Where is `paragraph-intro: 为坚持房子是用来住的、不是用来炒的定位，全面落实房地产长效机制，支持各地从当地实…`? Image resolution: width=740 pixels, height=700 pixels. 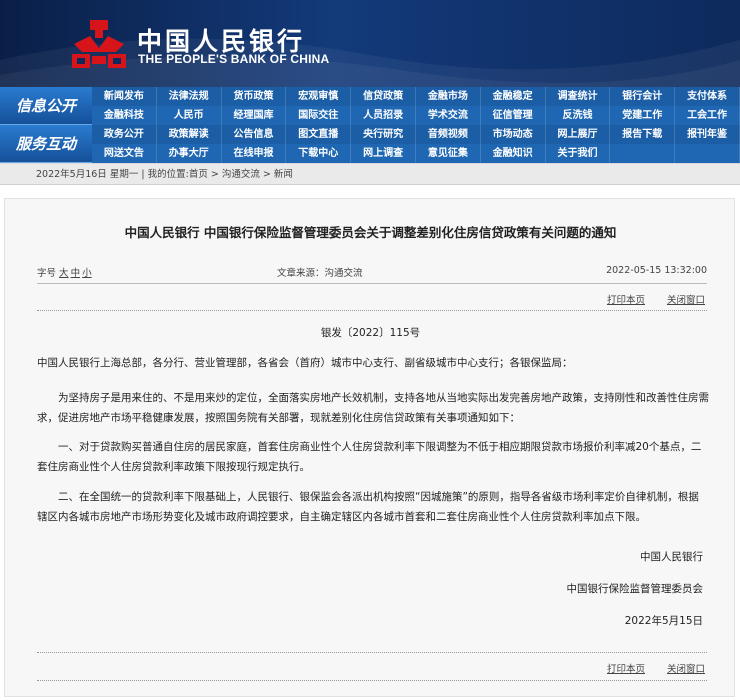
paragraph-intro: 为坚持房子是用来住的、不是用来炒的定位，全面落实房地产长效机制，支持各地从当地实… is located at coordinates (373, 408).